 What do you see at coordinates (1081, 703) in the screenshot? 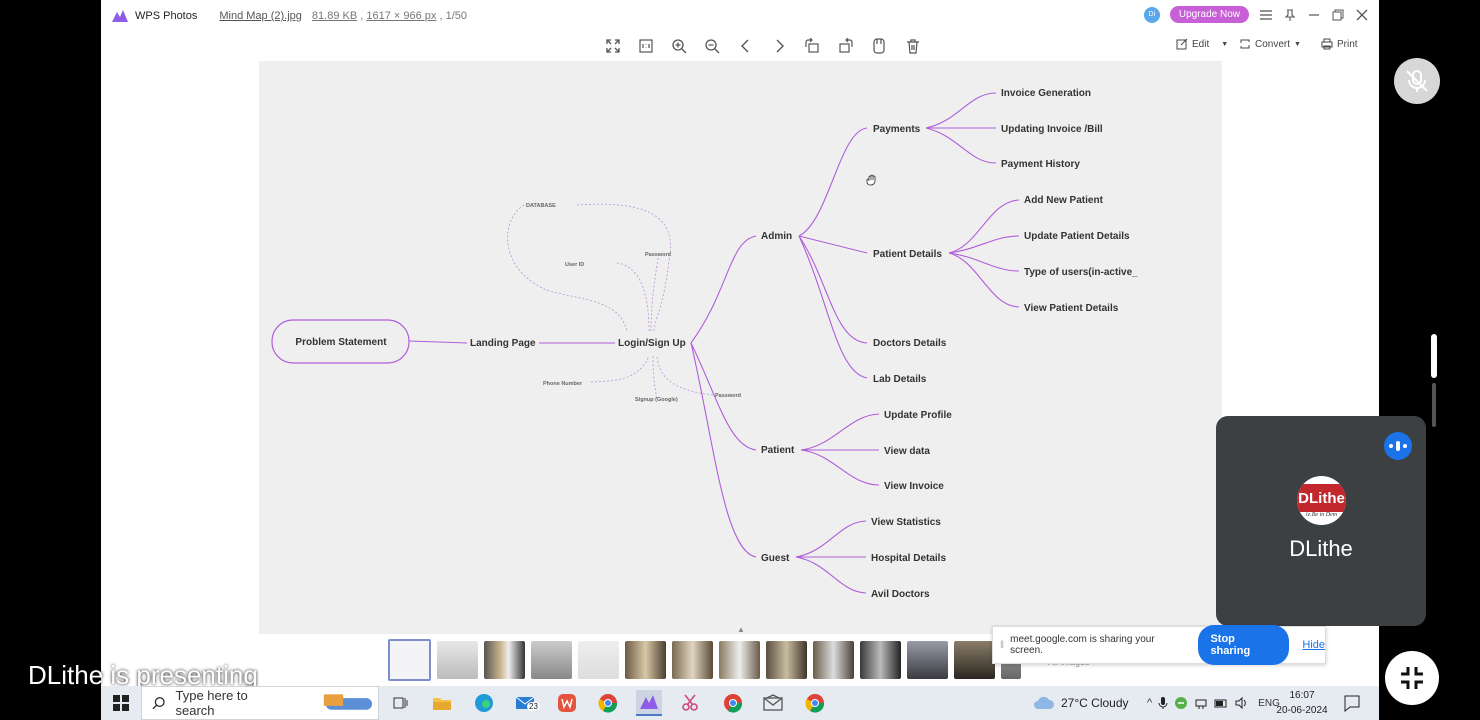
I see `weather-widget: 27°C Cloudy` at bounding box center [1081, 703].